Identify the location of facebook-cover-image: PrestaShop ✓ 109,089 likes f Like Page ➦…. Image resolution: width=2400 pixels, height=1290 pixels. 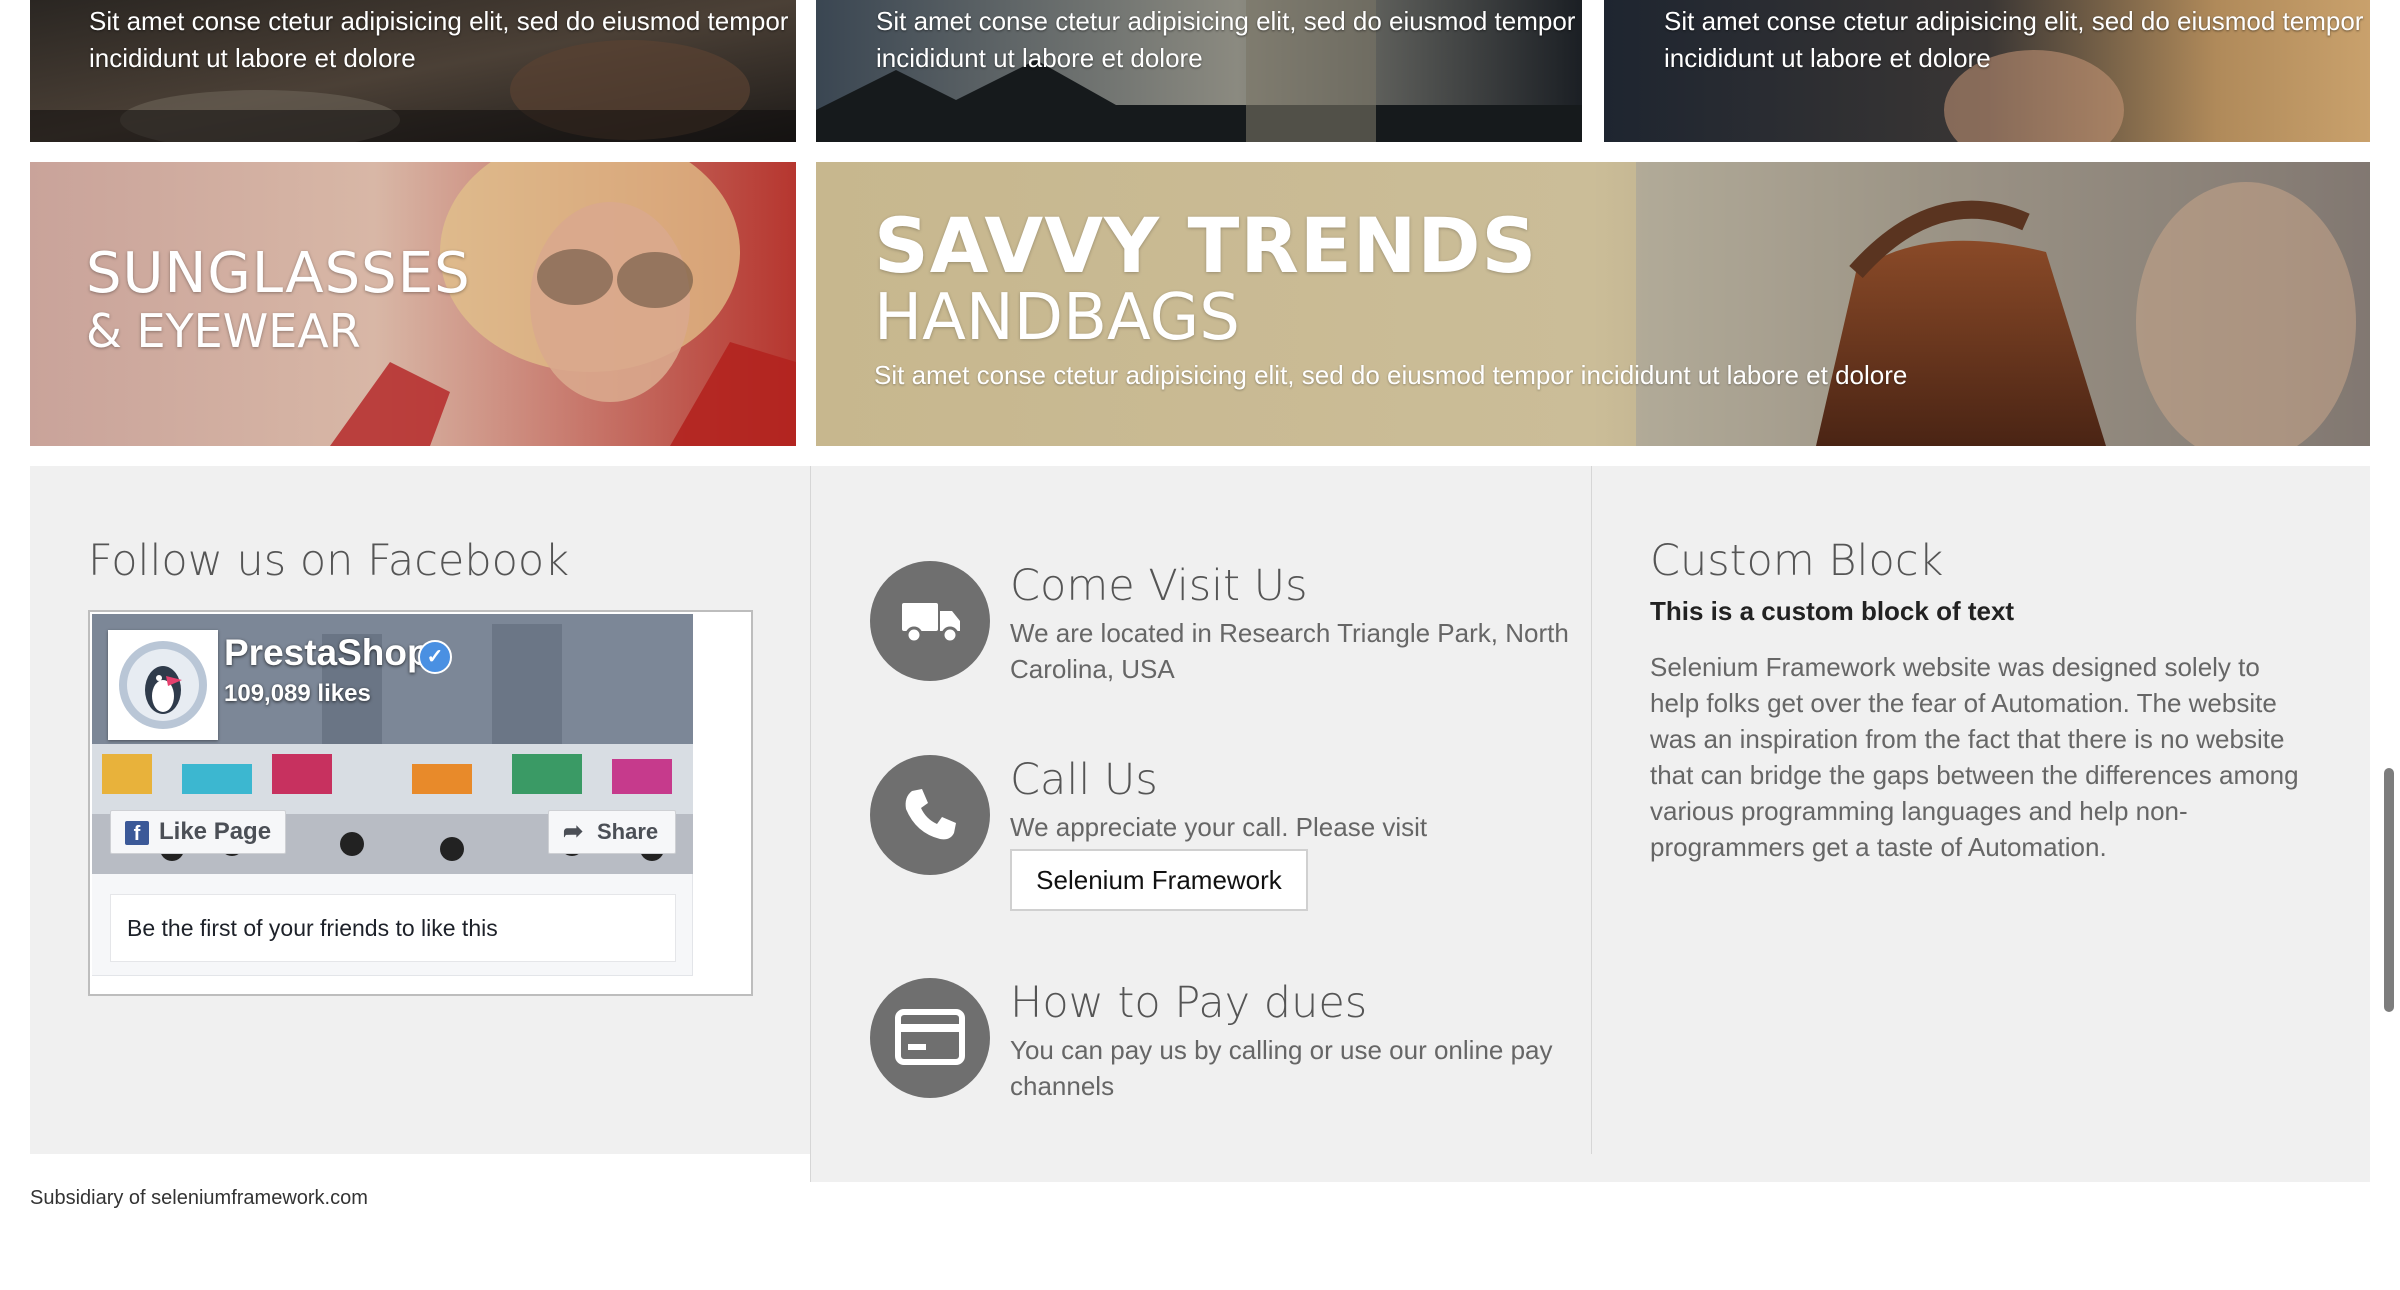
(392, 744).